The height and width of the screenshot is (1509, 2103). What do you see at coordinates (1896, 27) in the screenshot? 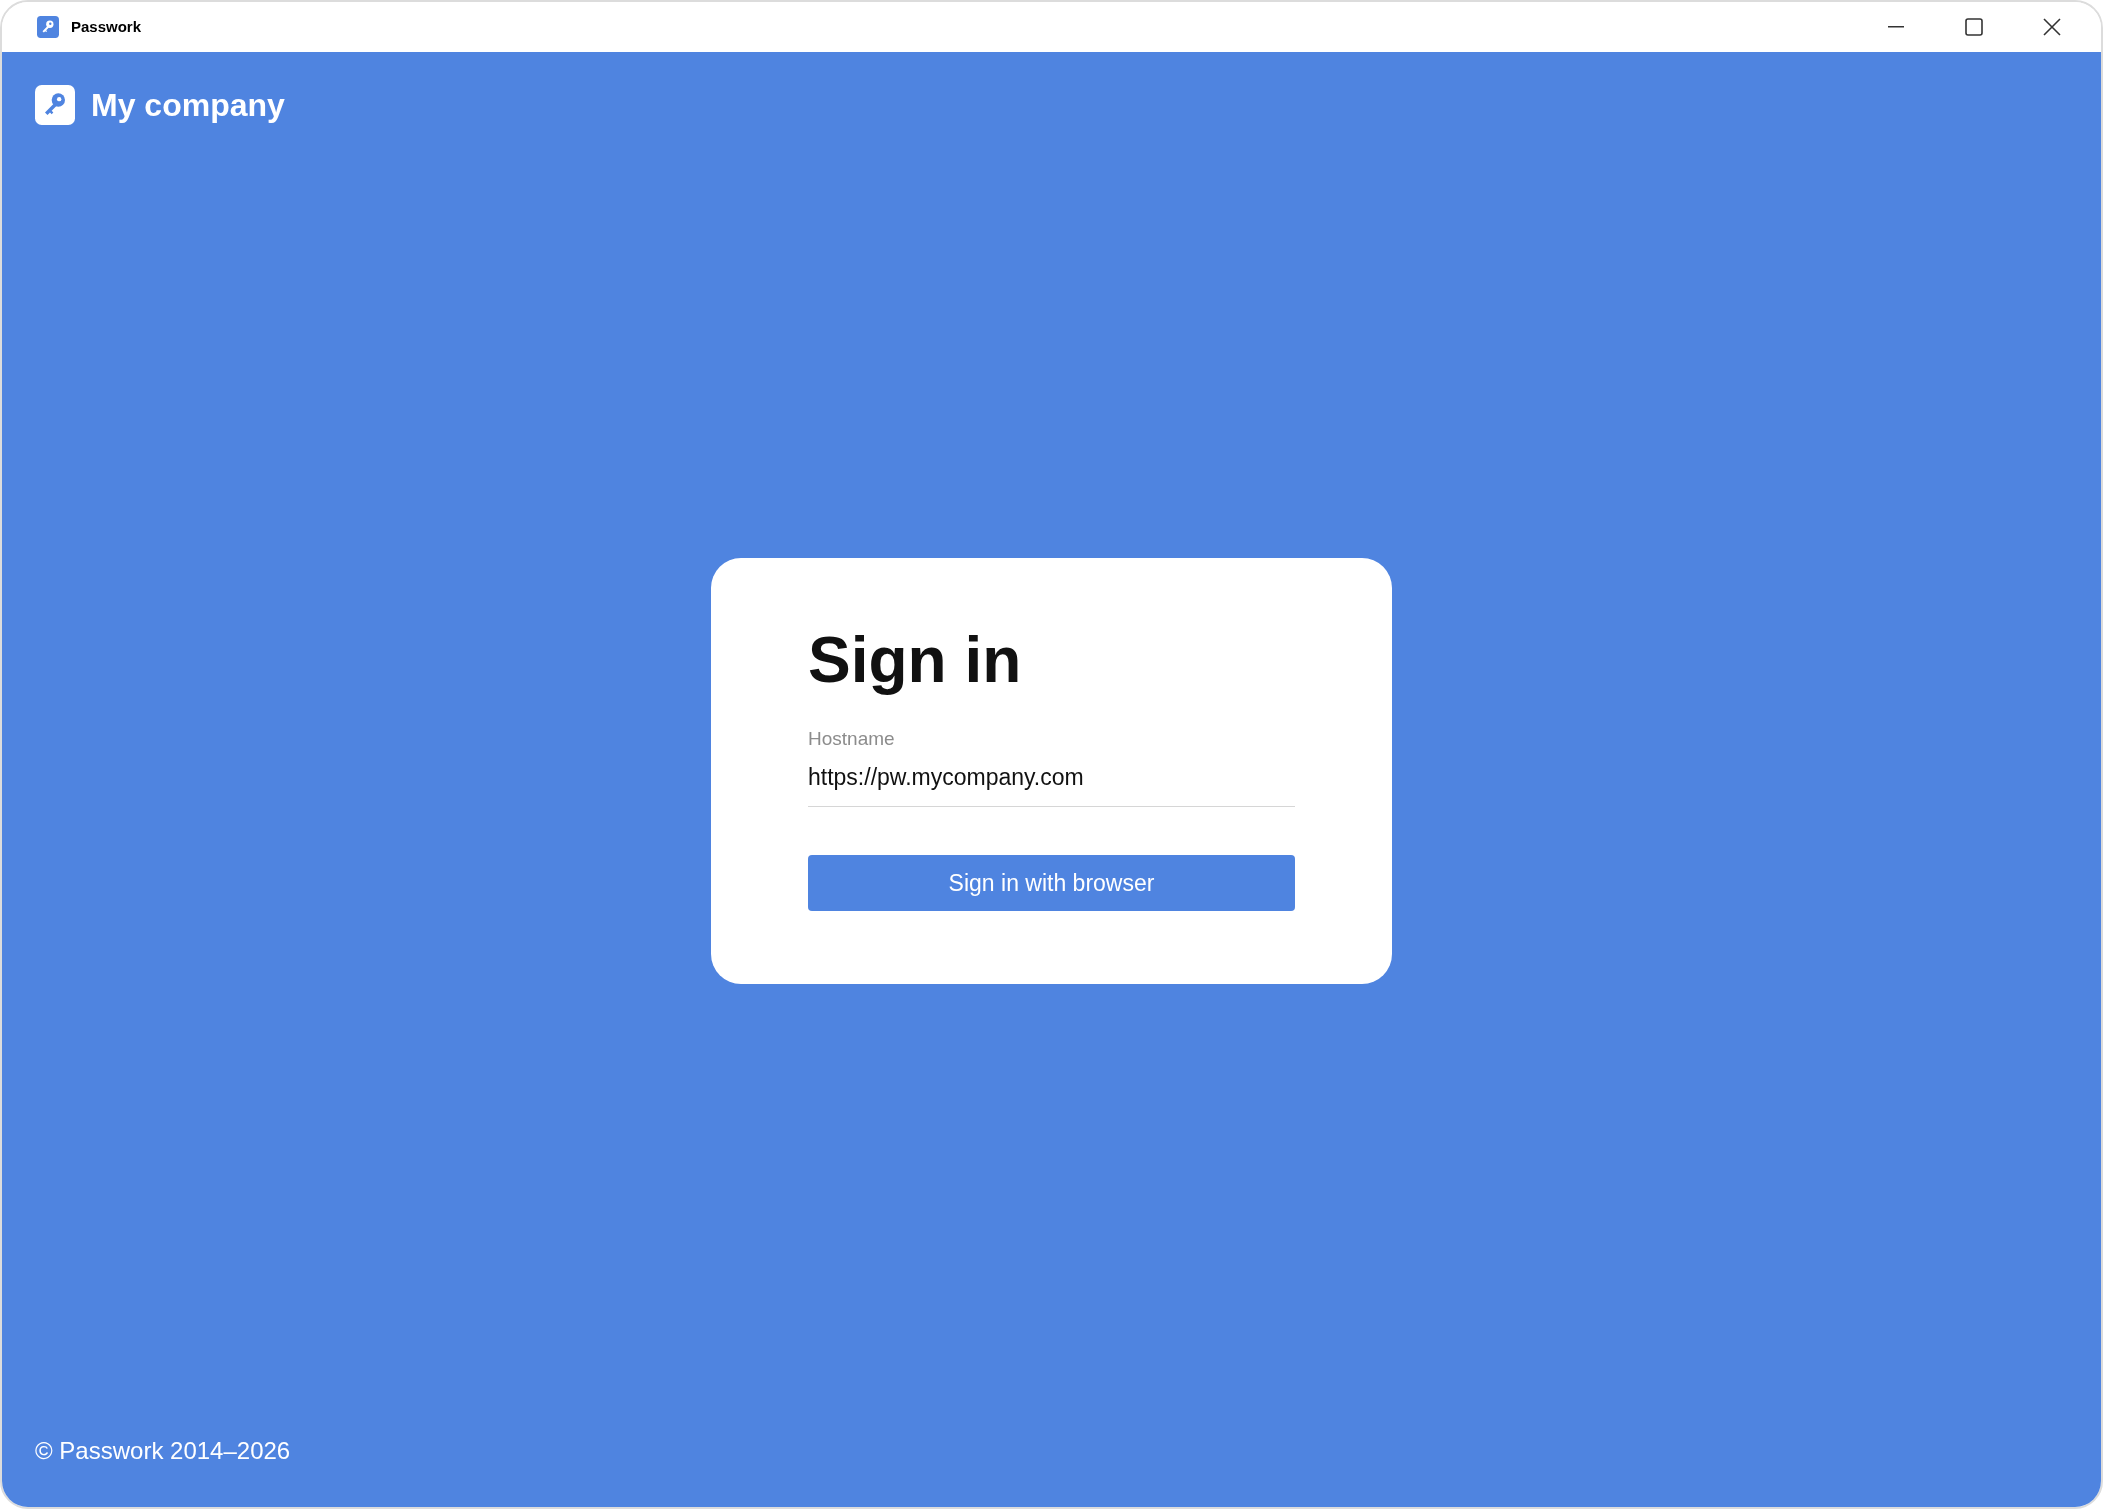
I see `minimize-icon` at bounding box center [1896, 27].